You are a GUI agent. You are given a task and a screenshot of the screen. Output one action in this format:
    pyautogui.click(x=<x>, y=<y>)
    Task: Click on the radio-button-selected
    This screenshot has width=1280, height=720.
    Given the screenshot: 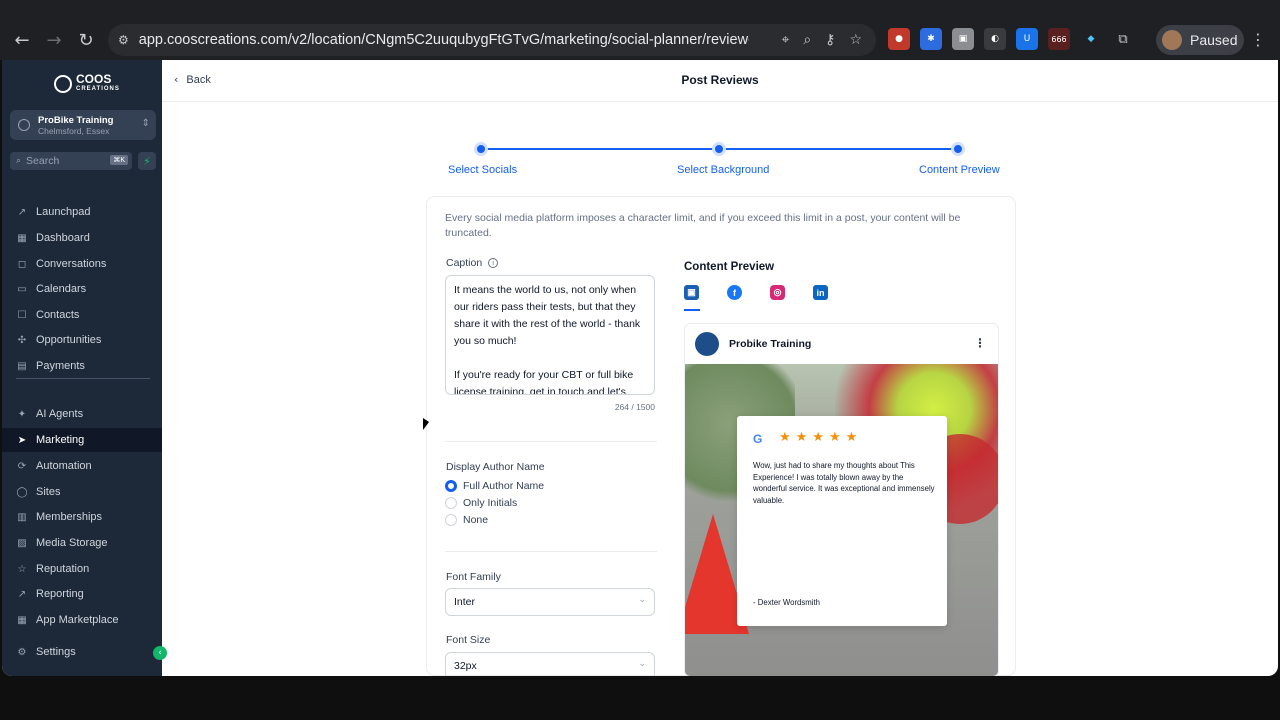 What is the action you would take?
    pyautogui.click(x=451, y=486)
    